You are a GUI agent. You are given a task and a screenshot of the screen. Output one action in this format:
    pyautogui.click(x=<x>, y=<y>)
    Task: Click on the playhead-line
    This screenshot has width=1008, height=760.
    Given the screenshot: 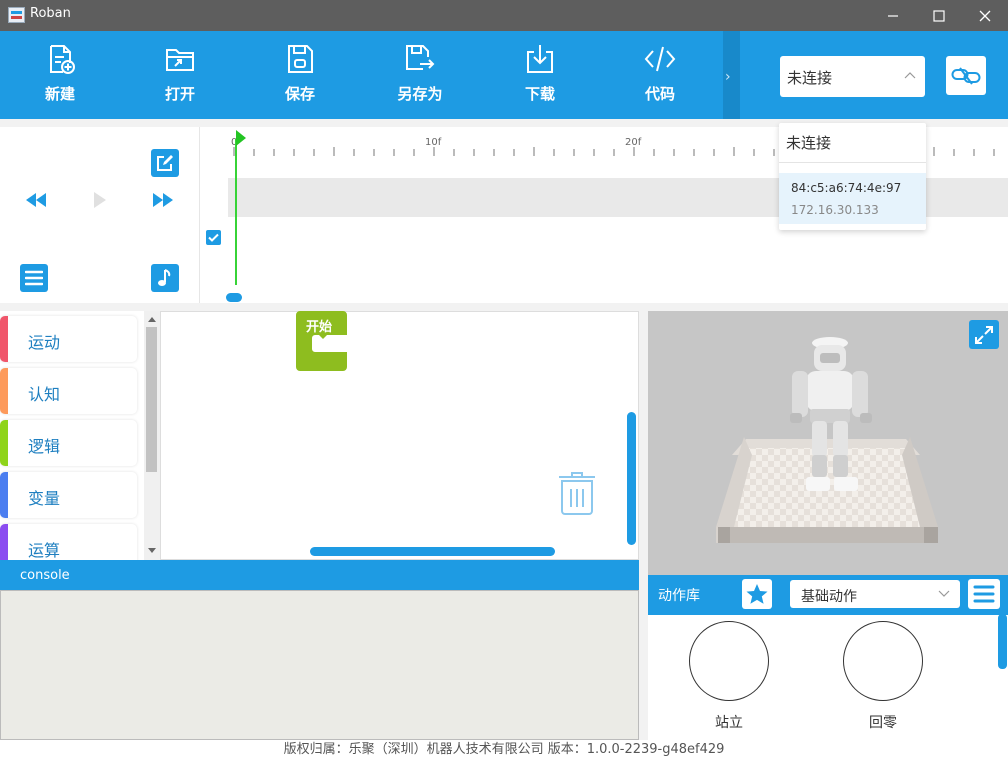 What is the action you would take?
    pyautogui.click(x=236, y=212)
    